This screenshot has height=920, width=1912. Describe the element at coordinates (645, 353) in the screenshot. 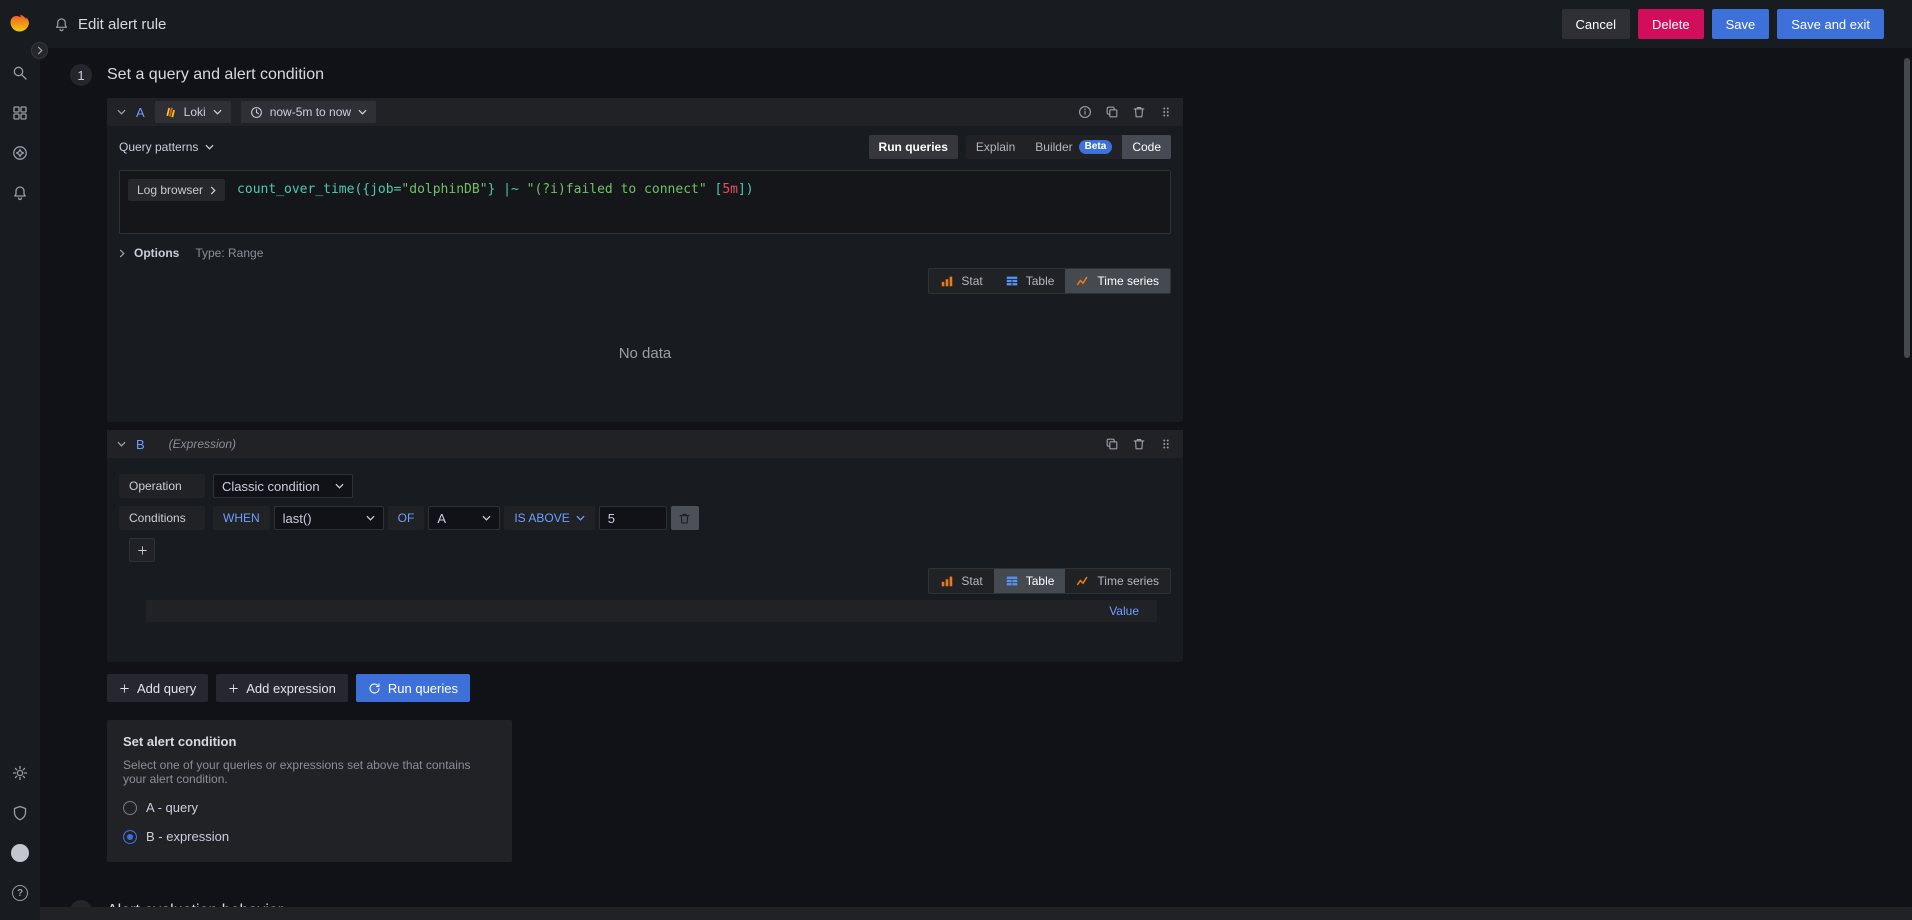

I see `no-data-message: No data` at that location.